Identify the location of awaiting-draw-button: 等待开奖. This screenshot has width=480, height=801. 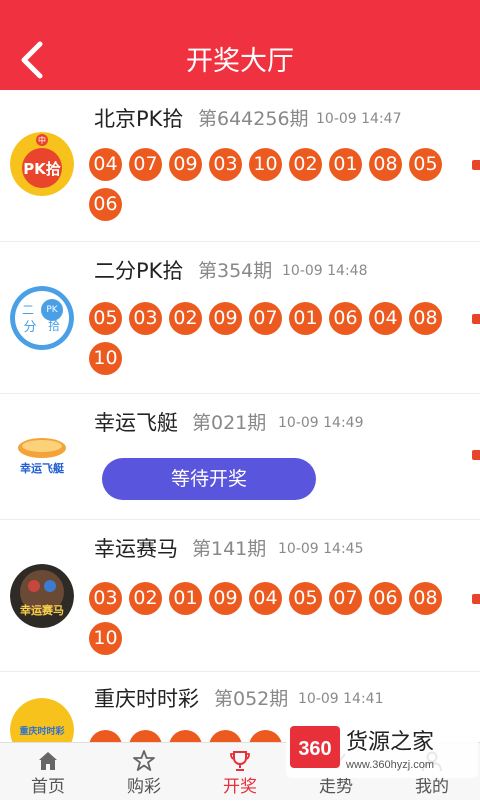
(209, 479).